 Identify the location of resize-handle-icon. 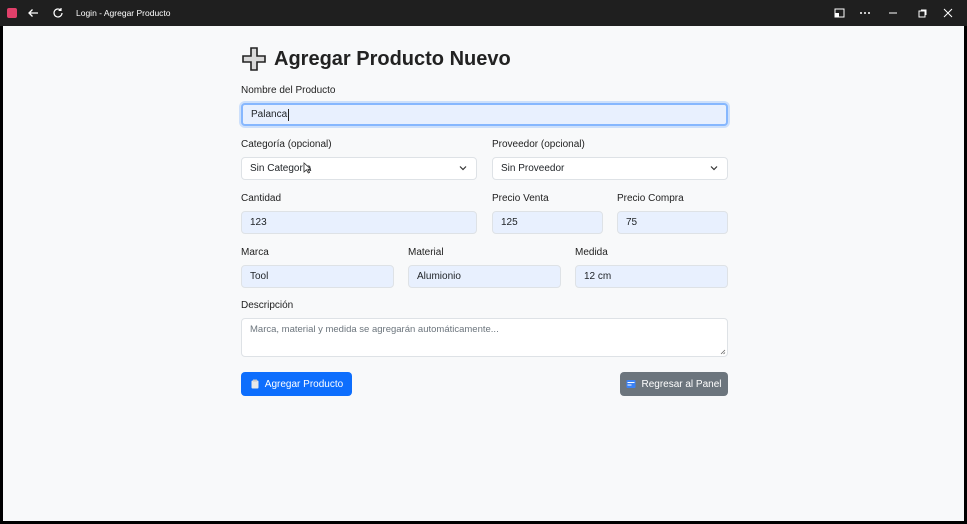
(723, 352).